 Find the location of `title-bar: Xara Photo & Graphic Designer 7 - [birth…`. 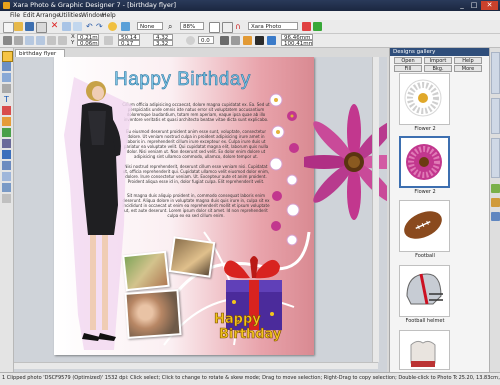

title-bar: Xara Photo & Graphic Designer 7 - [birth… is located at coordinates (250, 5).